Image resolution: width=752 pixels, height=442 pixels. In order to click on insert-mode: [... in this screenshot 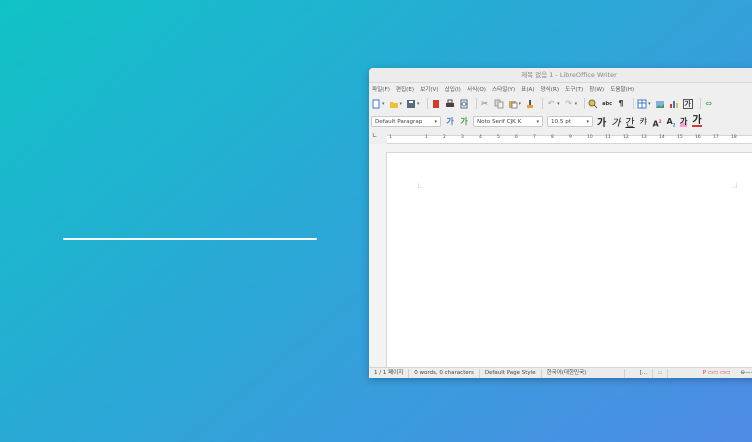, I will do `click(644, 373)`.